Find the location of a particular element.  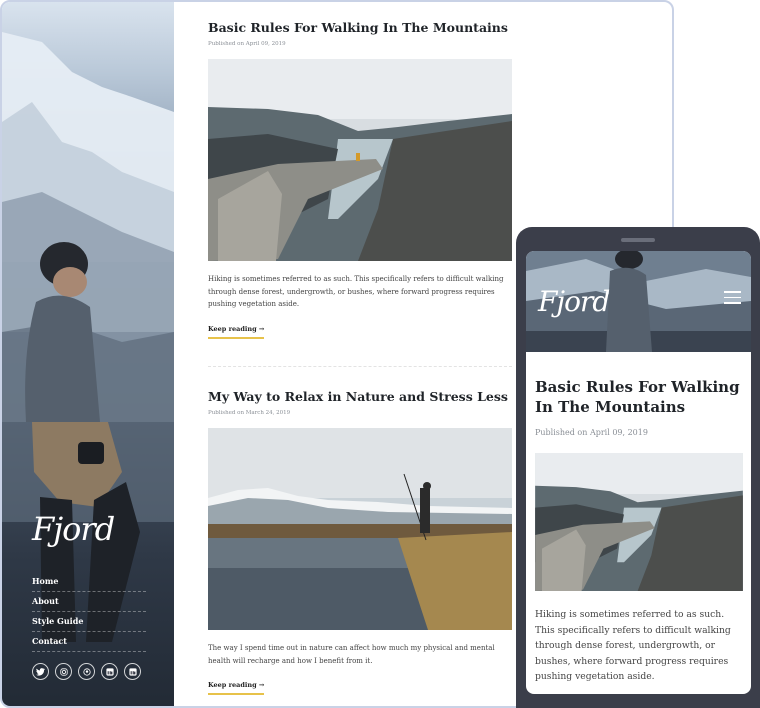

post-date: Published on March 24, 2019 is located at coordinates (249, 413).